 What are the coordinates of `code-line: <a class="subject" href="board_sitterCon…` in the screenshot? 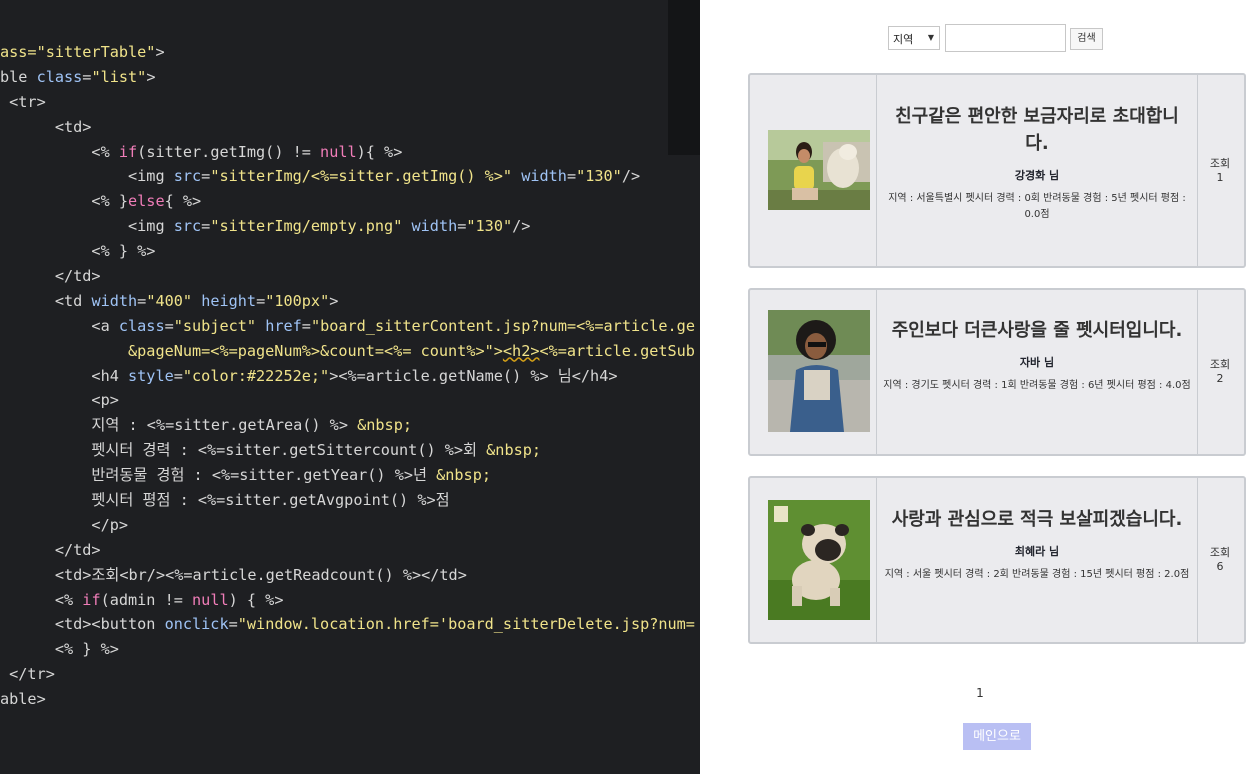 It's located at (347, 326).